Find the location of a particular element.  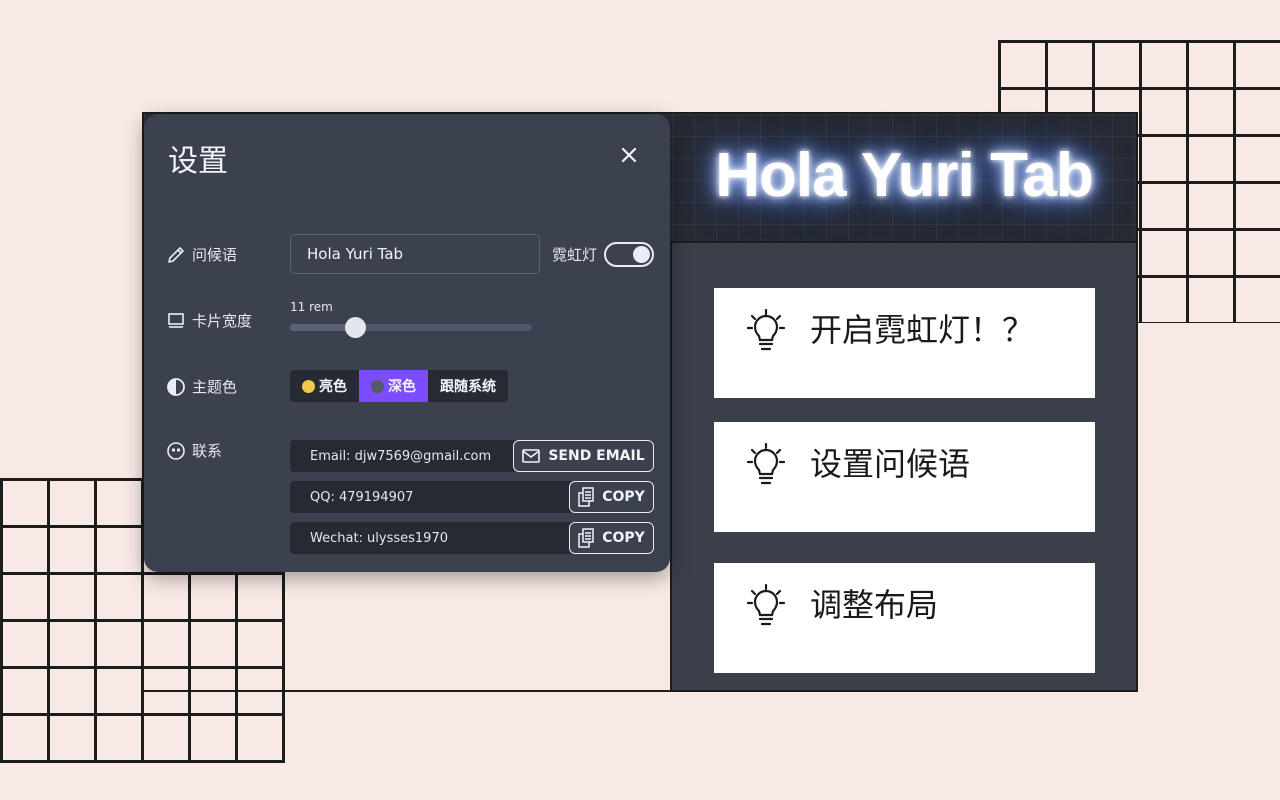

theme-label: 主题色 is located at coordinates (215, 387).